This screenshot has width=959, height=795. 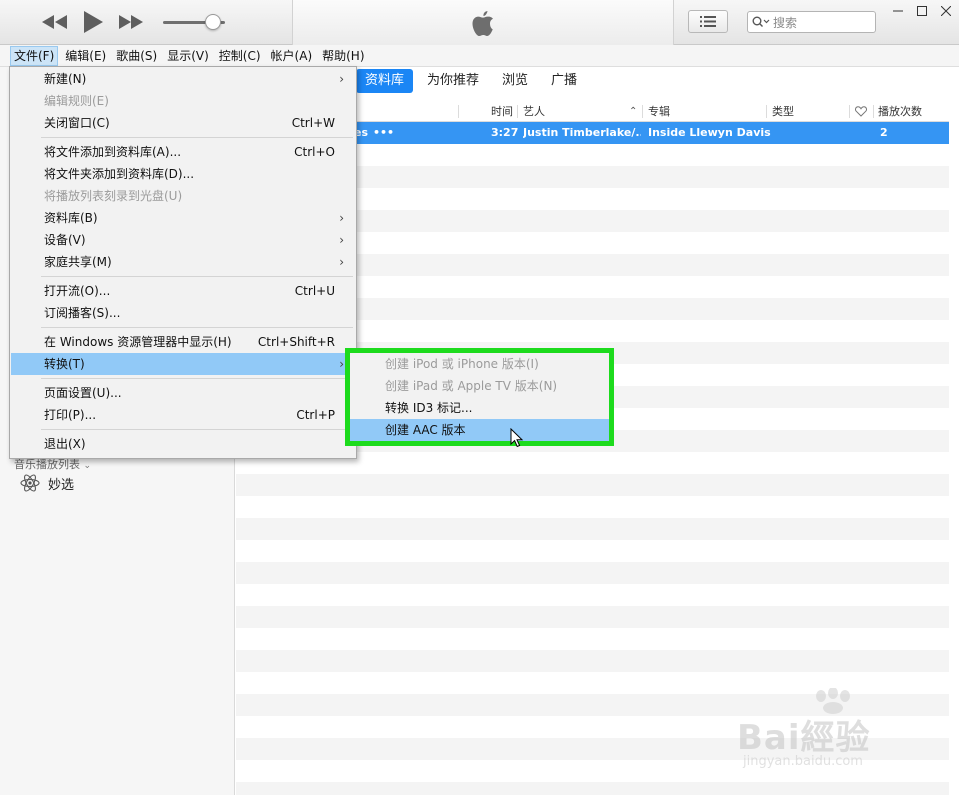 I want to click on watermark-url: jingyan.baidu.com, so click(x=803, y=761).